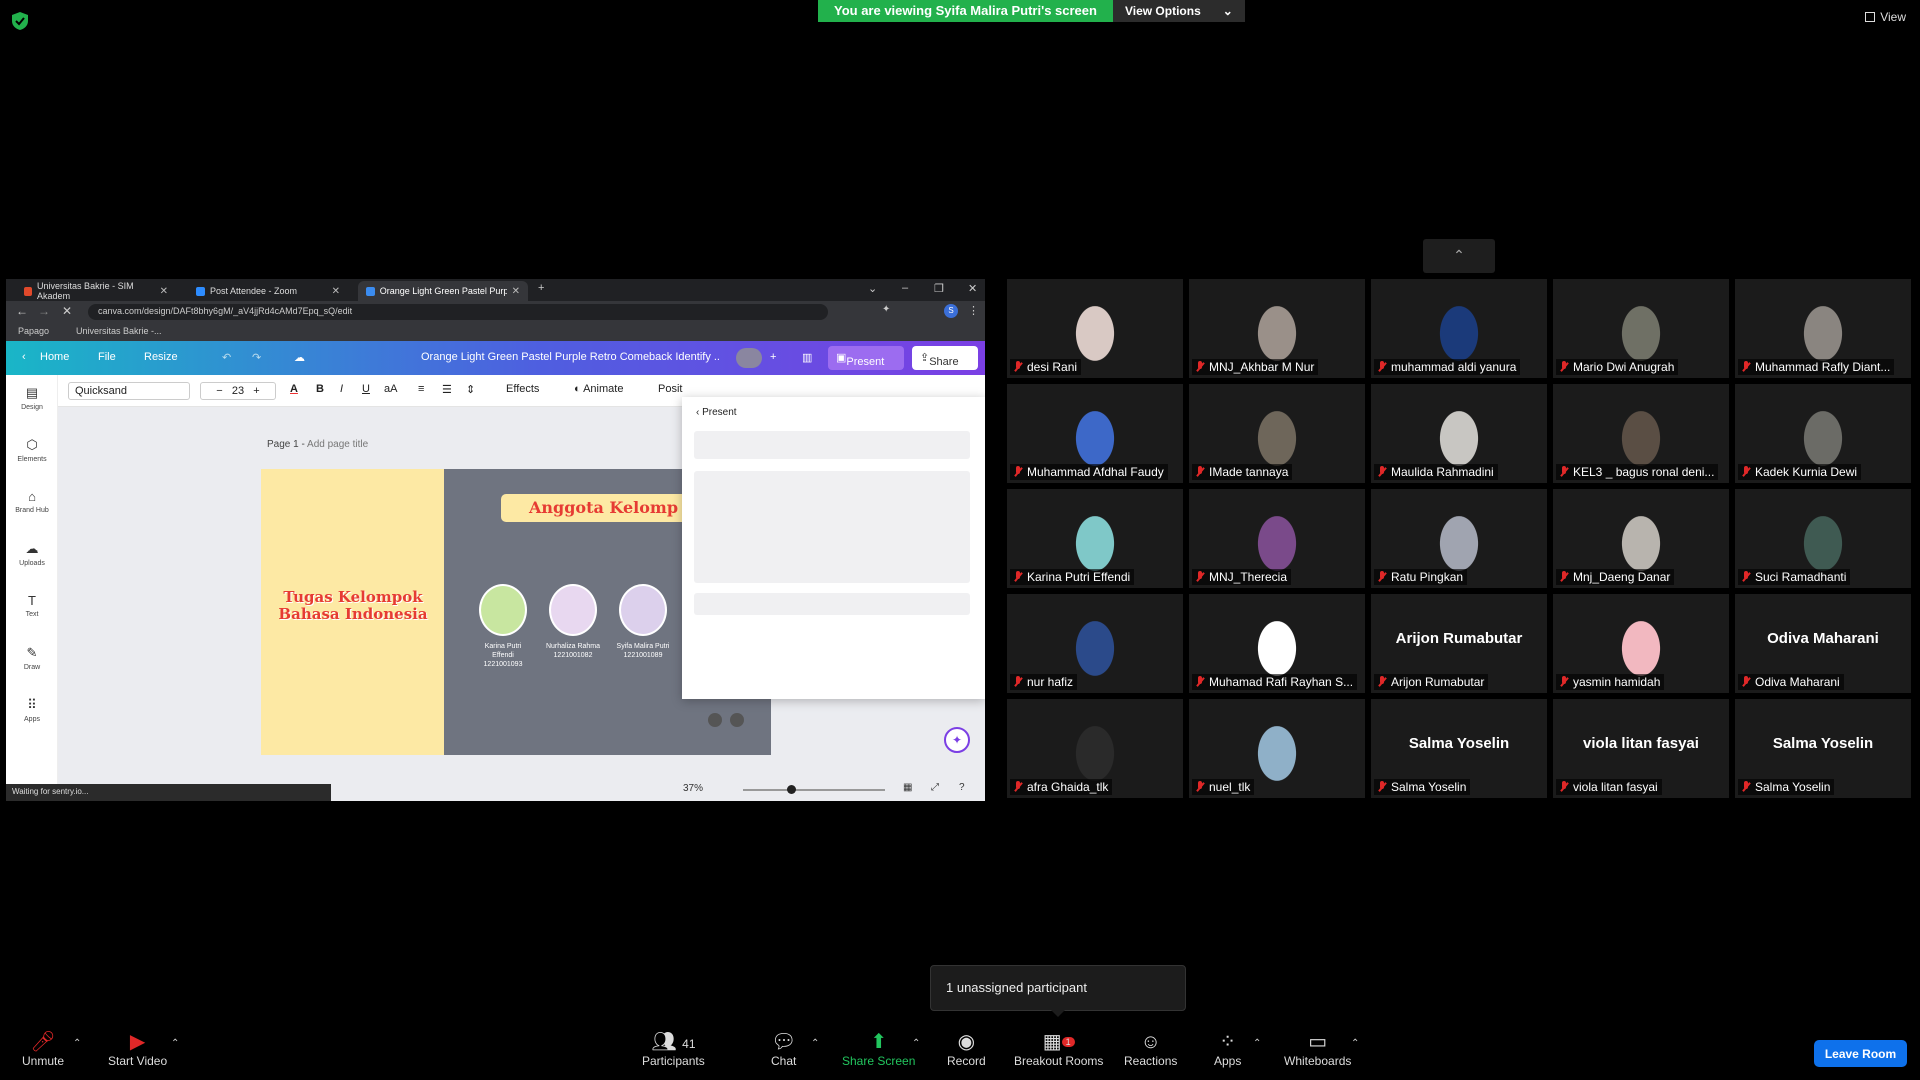 The image size is (1920, 1080). What do you see at coordinates (1095, 538) in the screenshot?
I see `participant-tile: Karina Putri Effendi` at bounding box center [1095, 538].